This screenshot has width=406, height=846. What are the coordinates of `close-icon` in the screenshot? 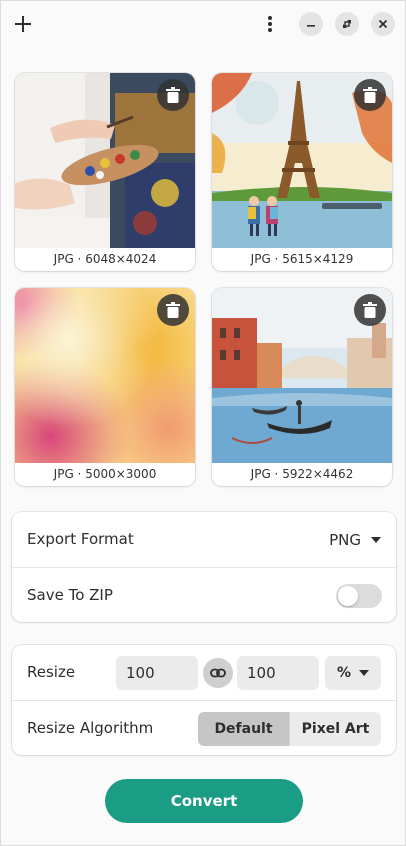 It's located at (383, 24).